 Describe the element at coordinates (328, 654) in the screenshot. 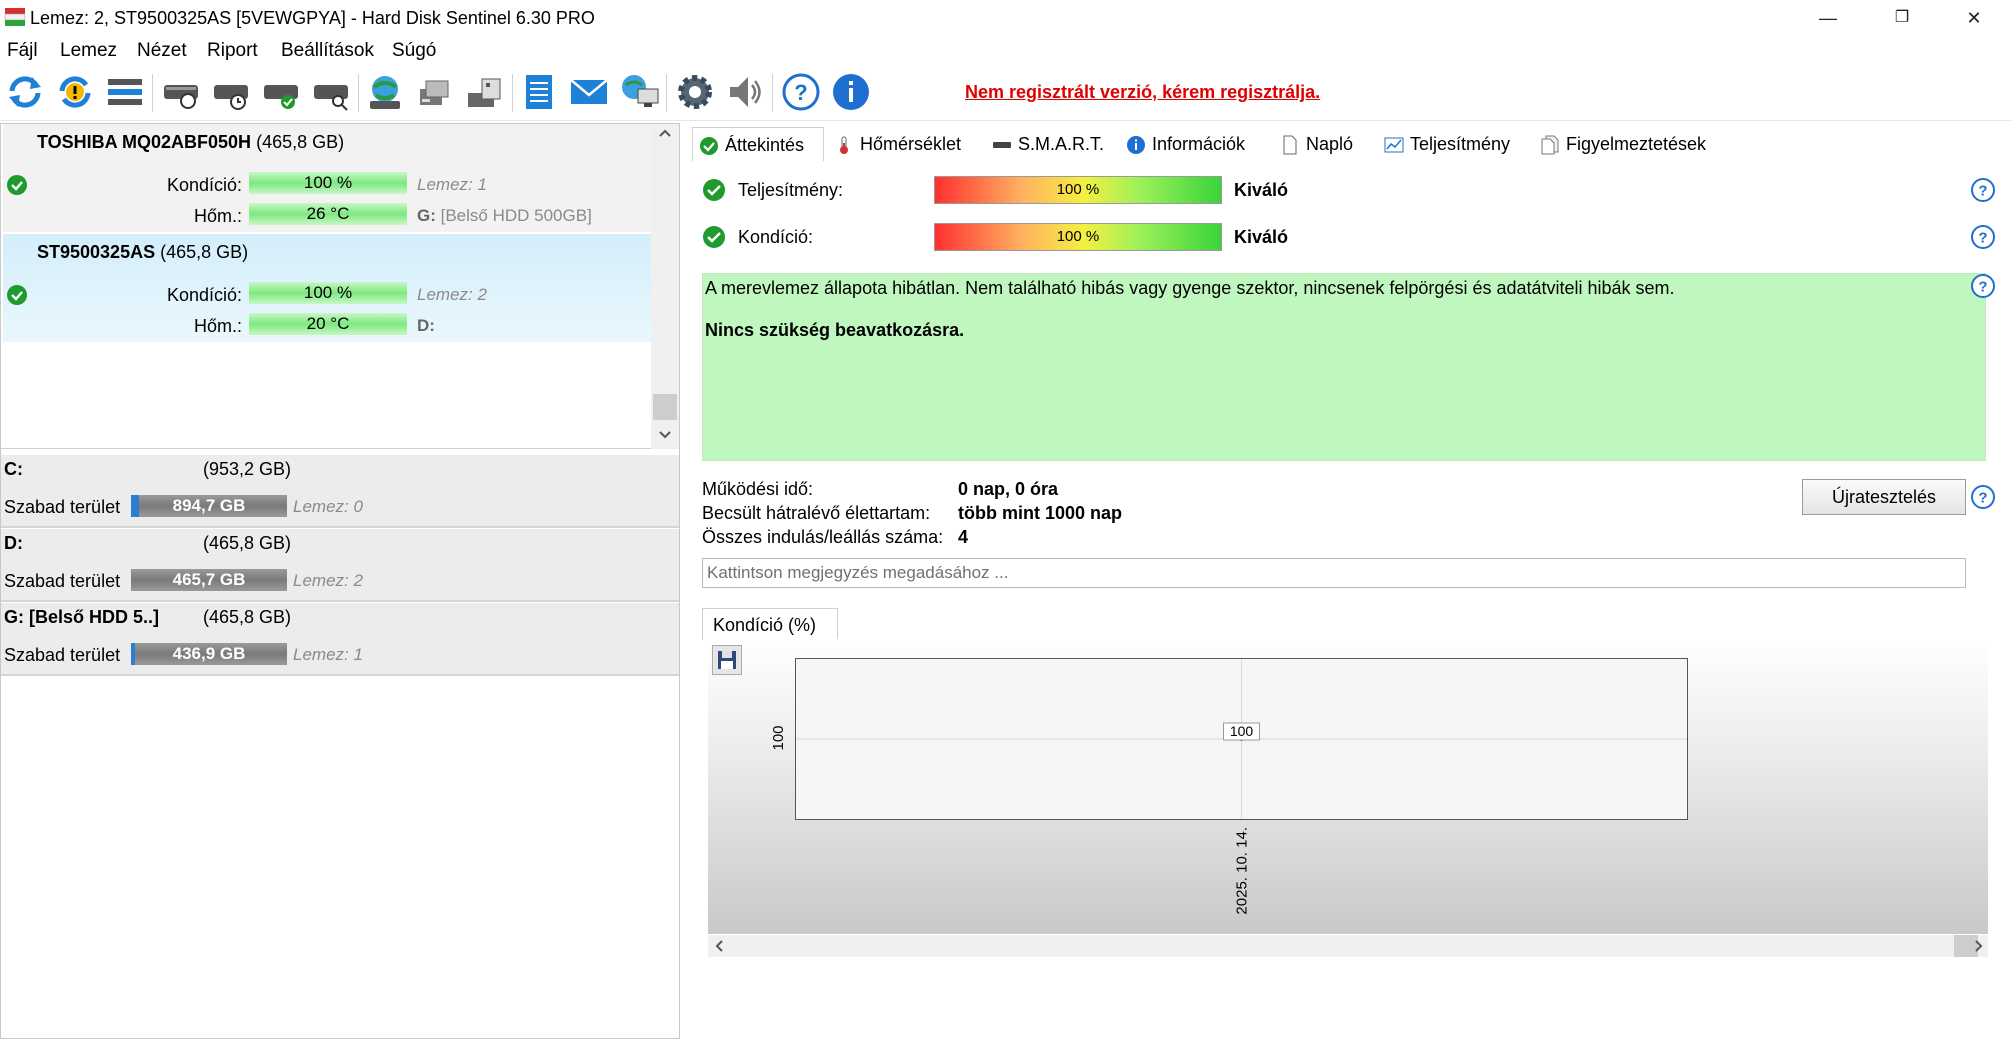

I see `volume-disk-number: Lemez: 1` at that location.